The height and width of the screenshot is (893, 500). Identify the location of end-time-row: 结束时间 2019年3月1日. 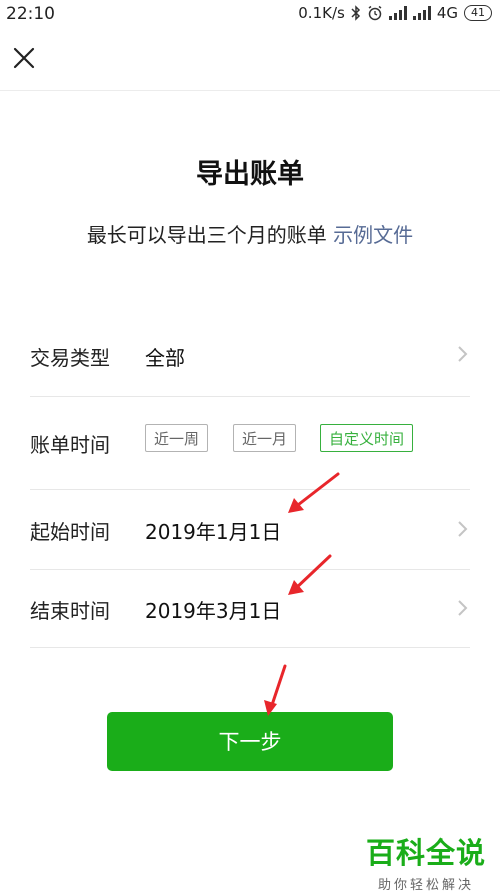
(250, 608).